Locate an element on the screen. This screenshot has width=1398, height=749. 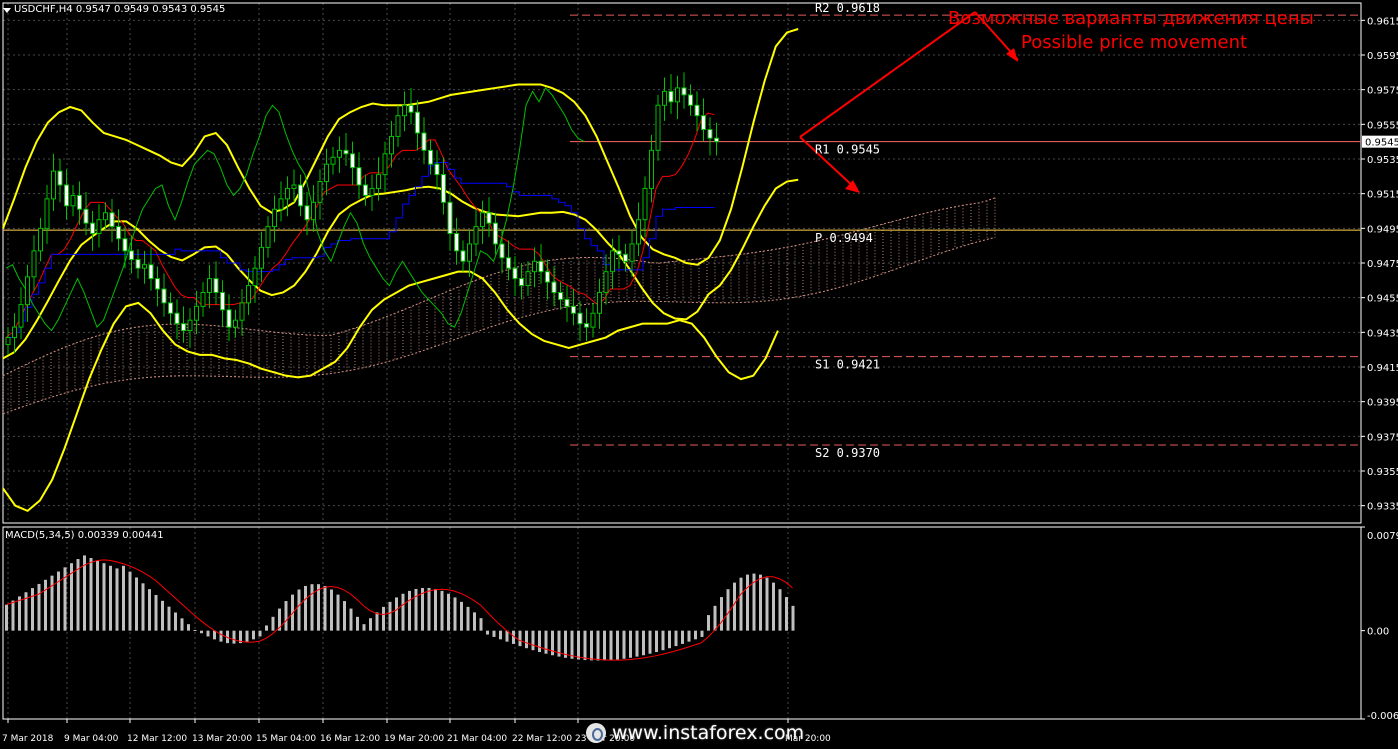
x-tick-label: 21 Mar 04:00 is located at coordinates (477, 739).